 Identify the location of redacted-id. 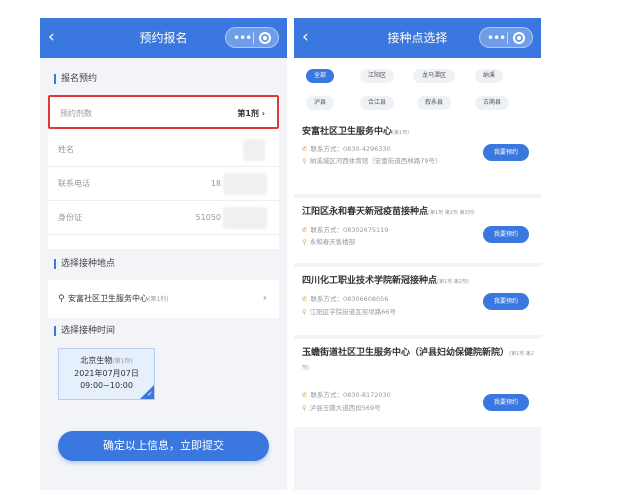
(245, 218).